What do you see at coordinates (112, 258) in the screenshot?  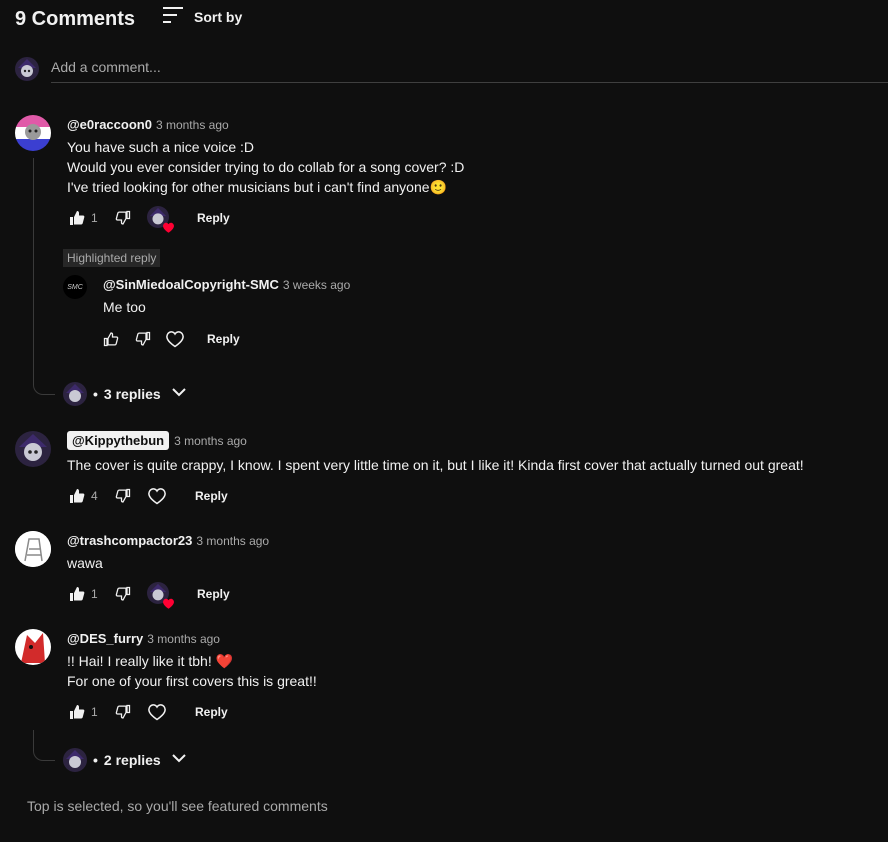 I see `highlighted-reply-badge: Highlighted reply` at bounding box center [112, 258].